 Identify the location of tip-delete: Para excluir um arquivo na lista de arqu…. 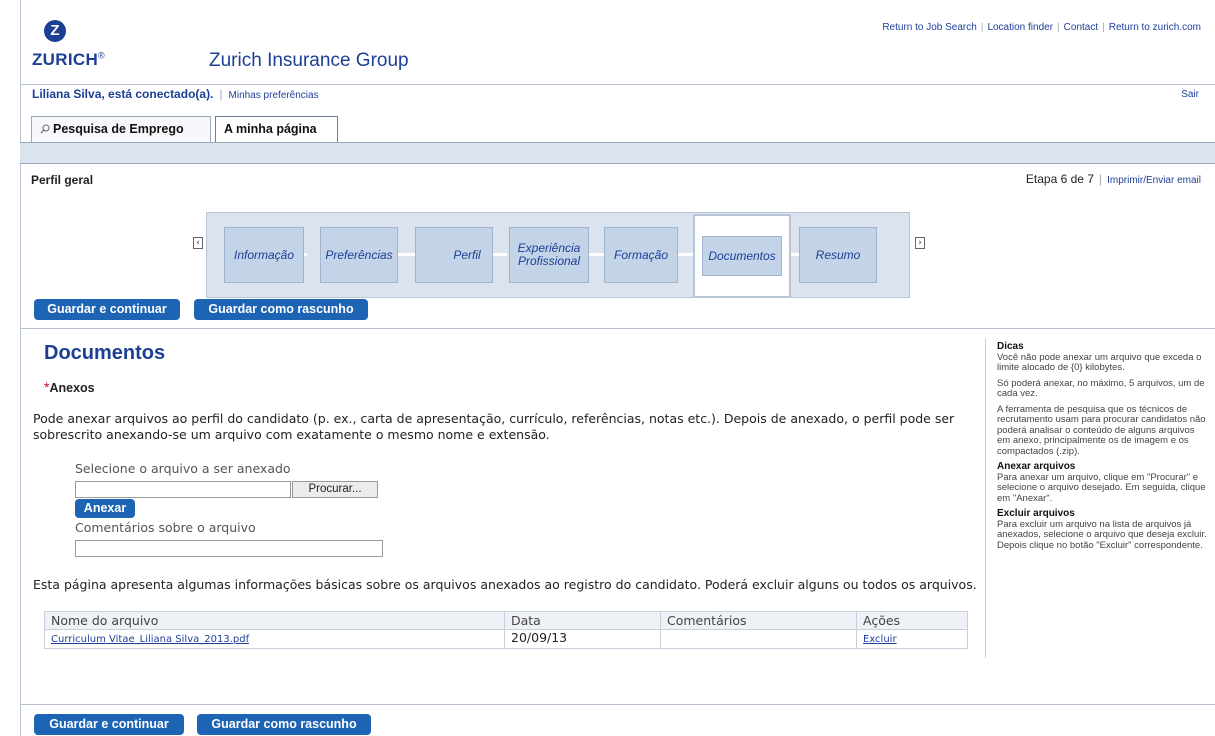
(1102, 534).